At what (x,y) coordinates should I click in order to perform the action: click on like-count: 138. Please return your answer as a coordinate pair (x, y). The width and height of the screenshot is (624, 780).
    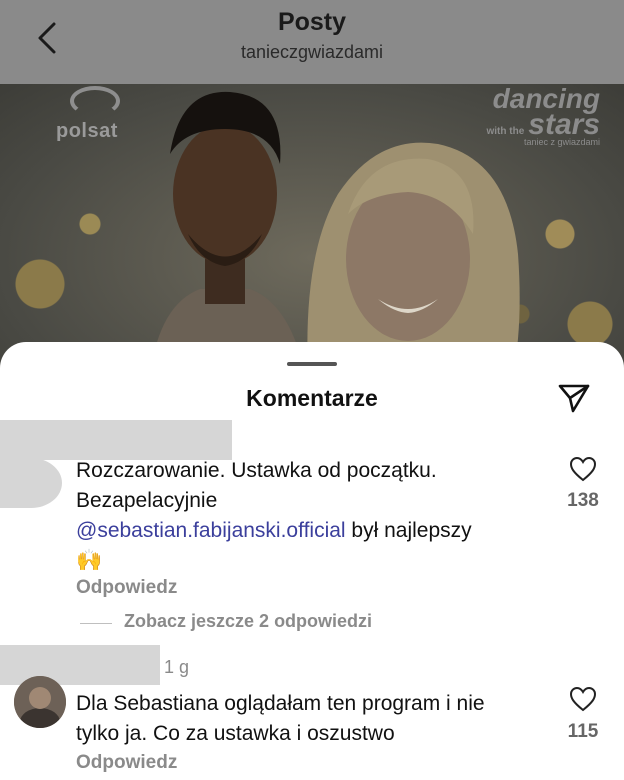
    Looking at the image, I should click on (583, 500).